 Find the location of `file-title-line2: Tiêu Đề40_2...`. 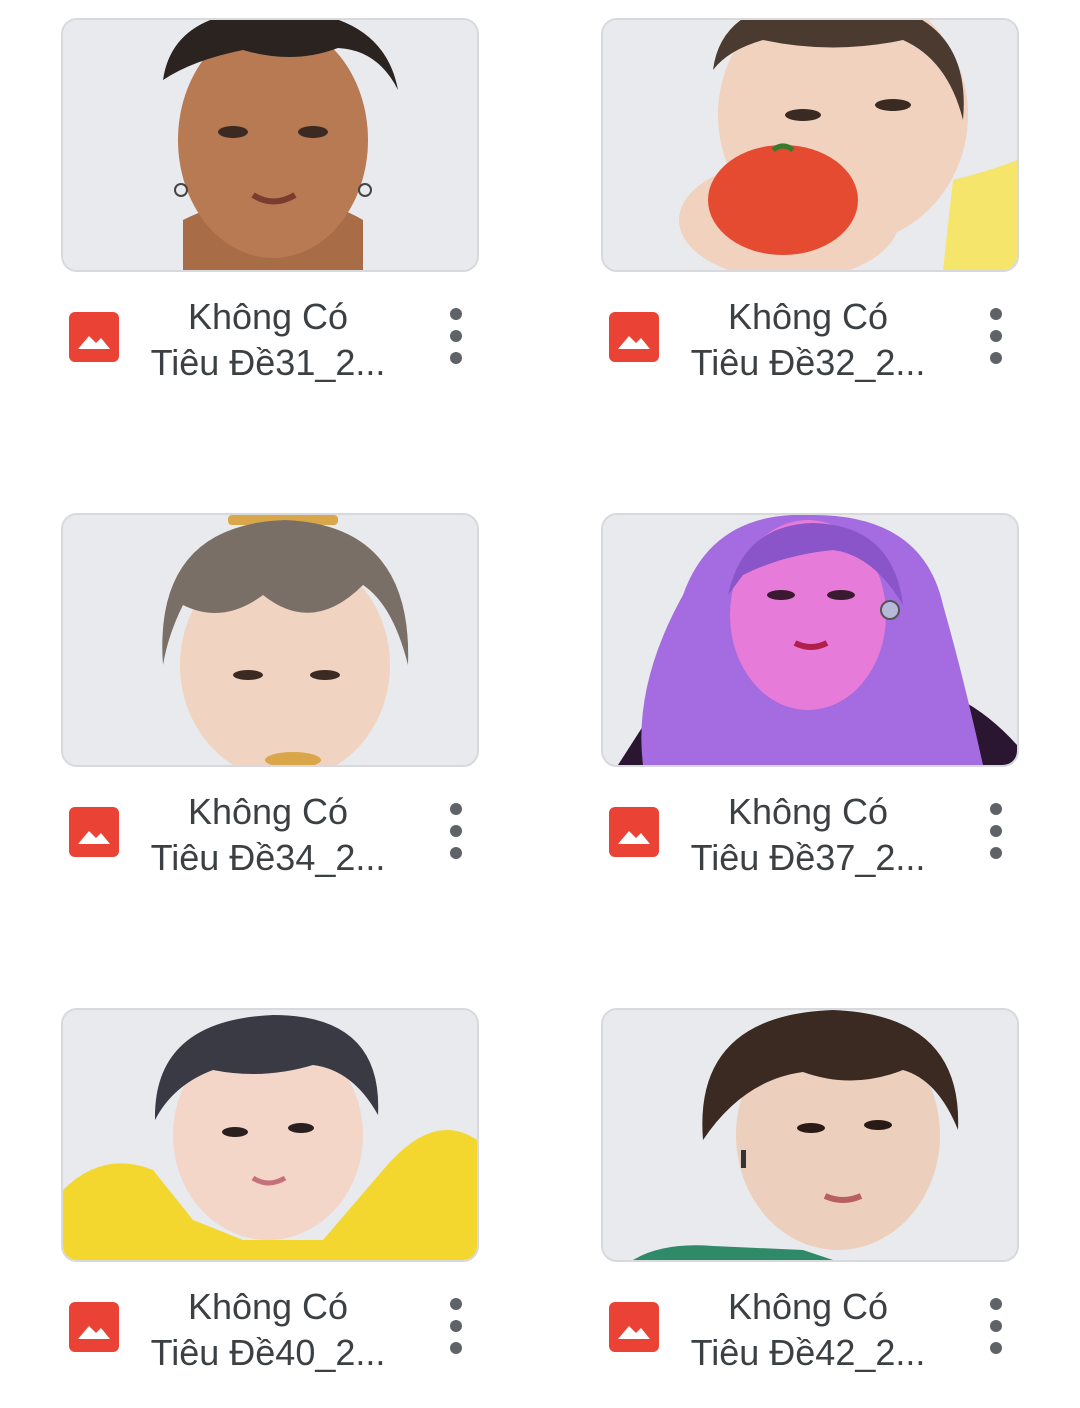

file-title-line2: Tiêu Đề40_2... is located at coordinates (268, 1352).